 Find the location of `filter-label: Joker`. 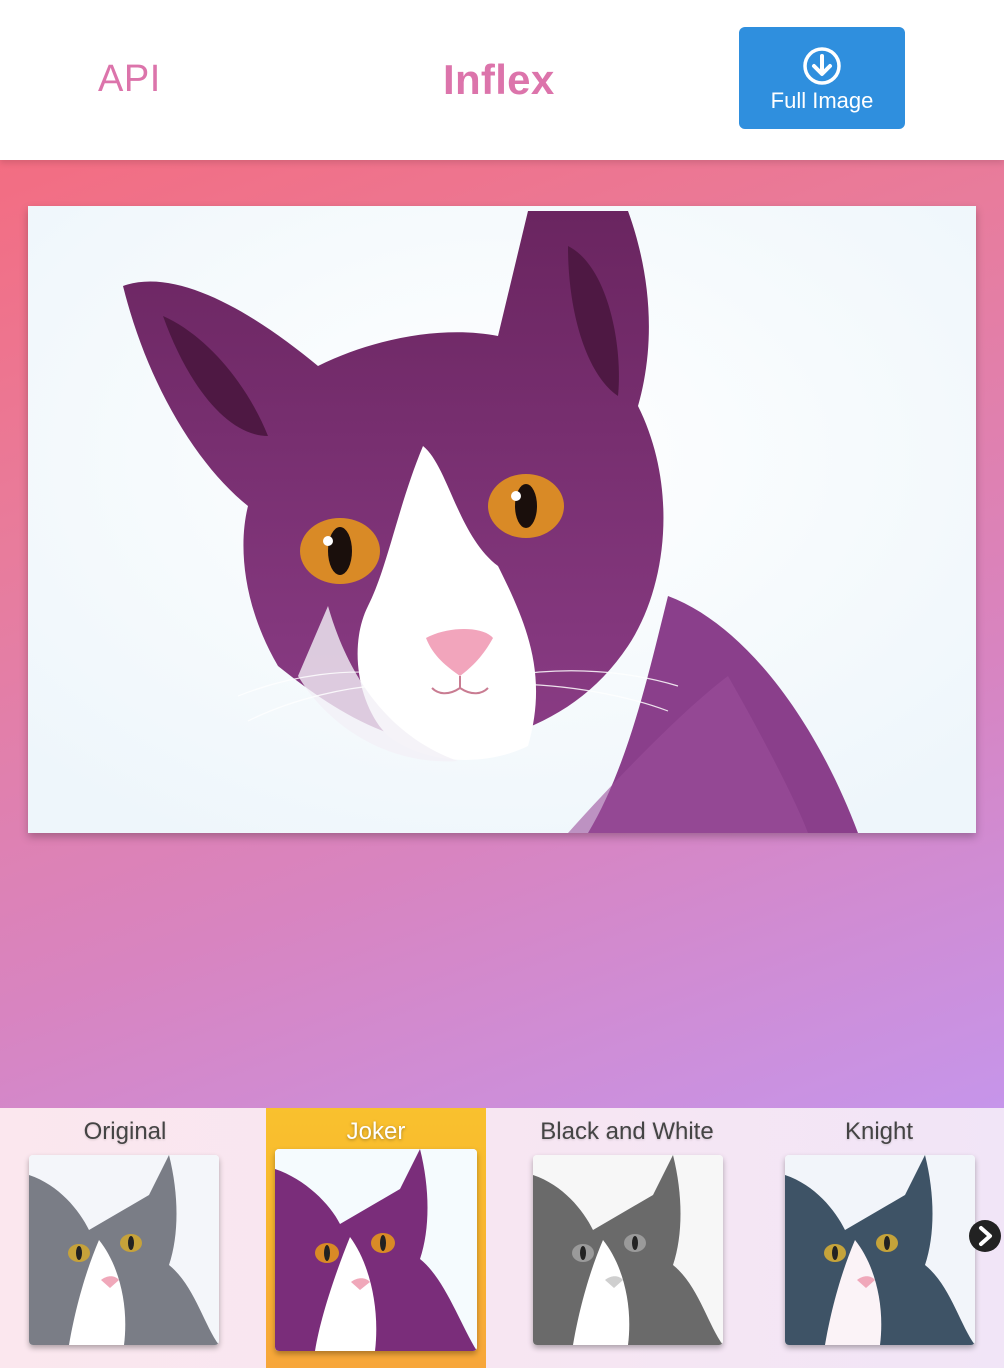

filter-label: Joker is located at coordinates (376, 1131).